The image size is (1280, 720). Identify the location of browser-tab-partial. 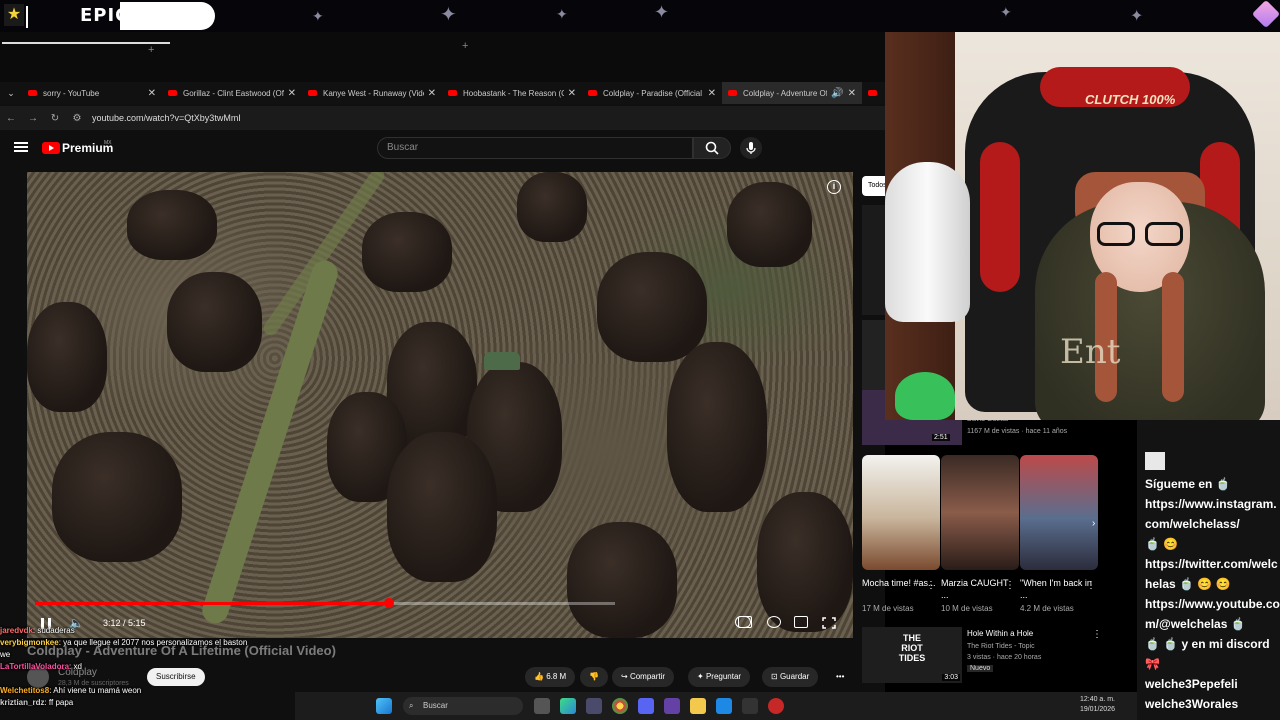
(872, 93).